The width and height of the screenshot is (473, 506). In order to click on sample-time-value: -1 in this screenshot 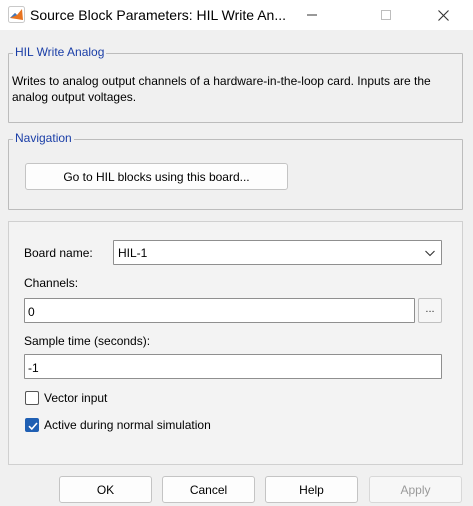, I will do `click(33, 368)`.